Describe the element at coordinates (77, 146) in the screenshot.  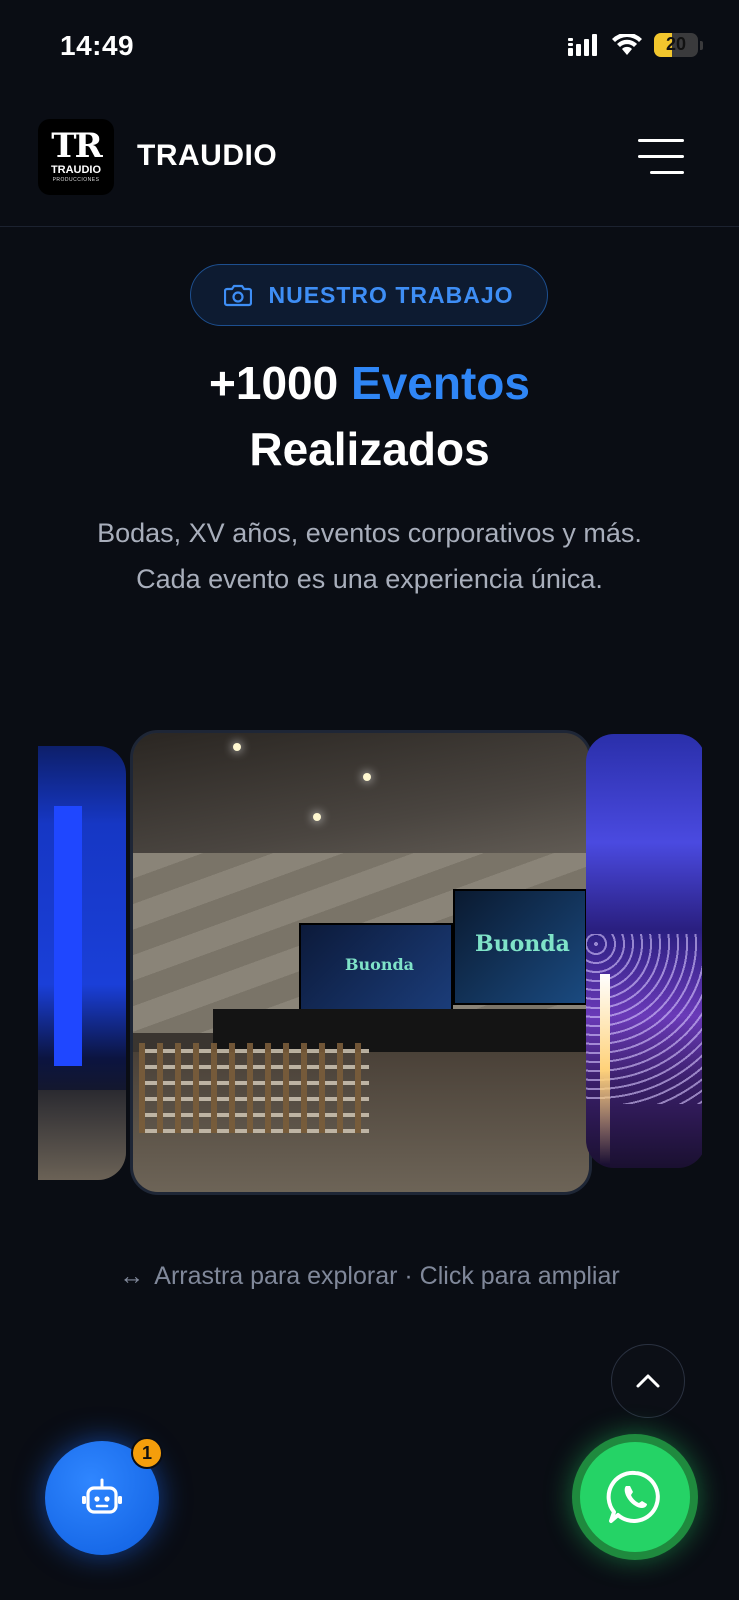
I see `logo-mark: TR` at that location.